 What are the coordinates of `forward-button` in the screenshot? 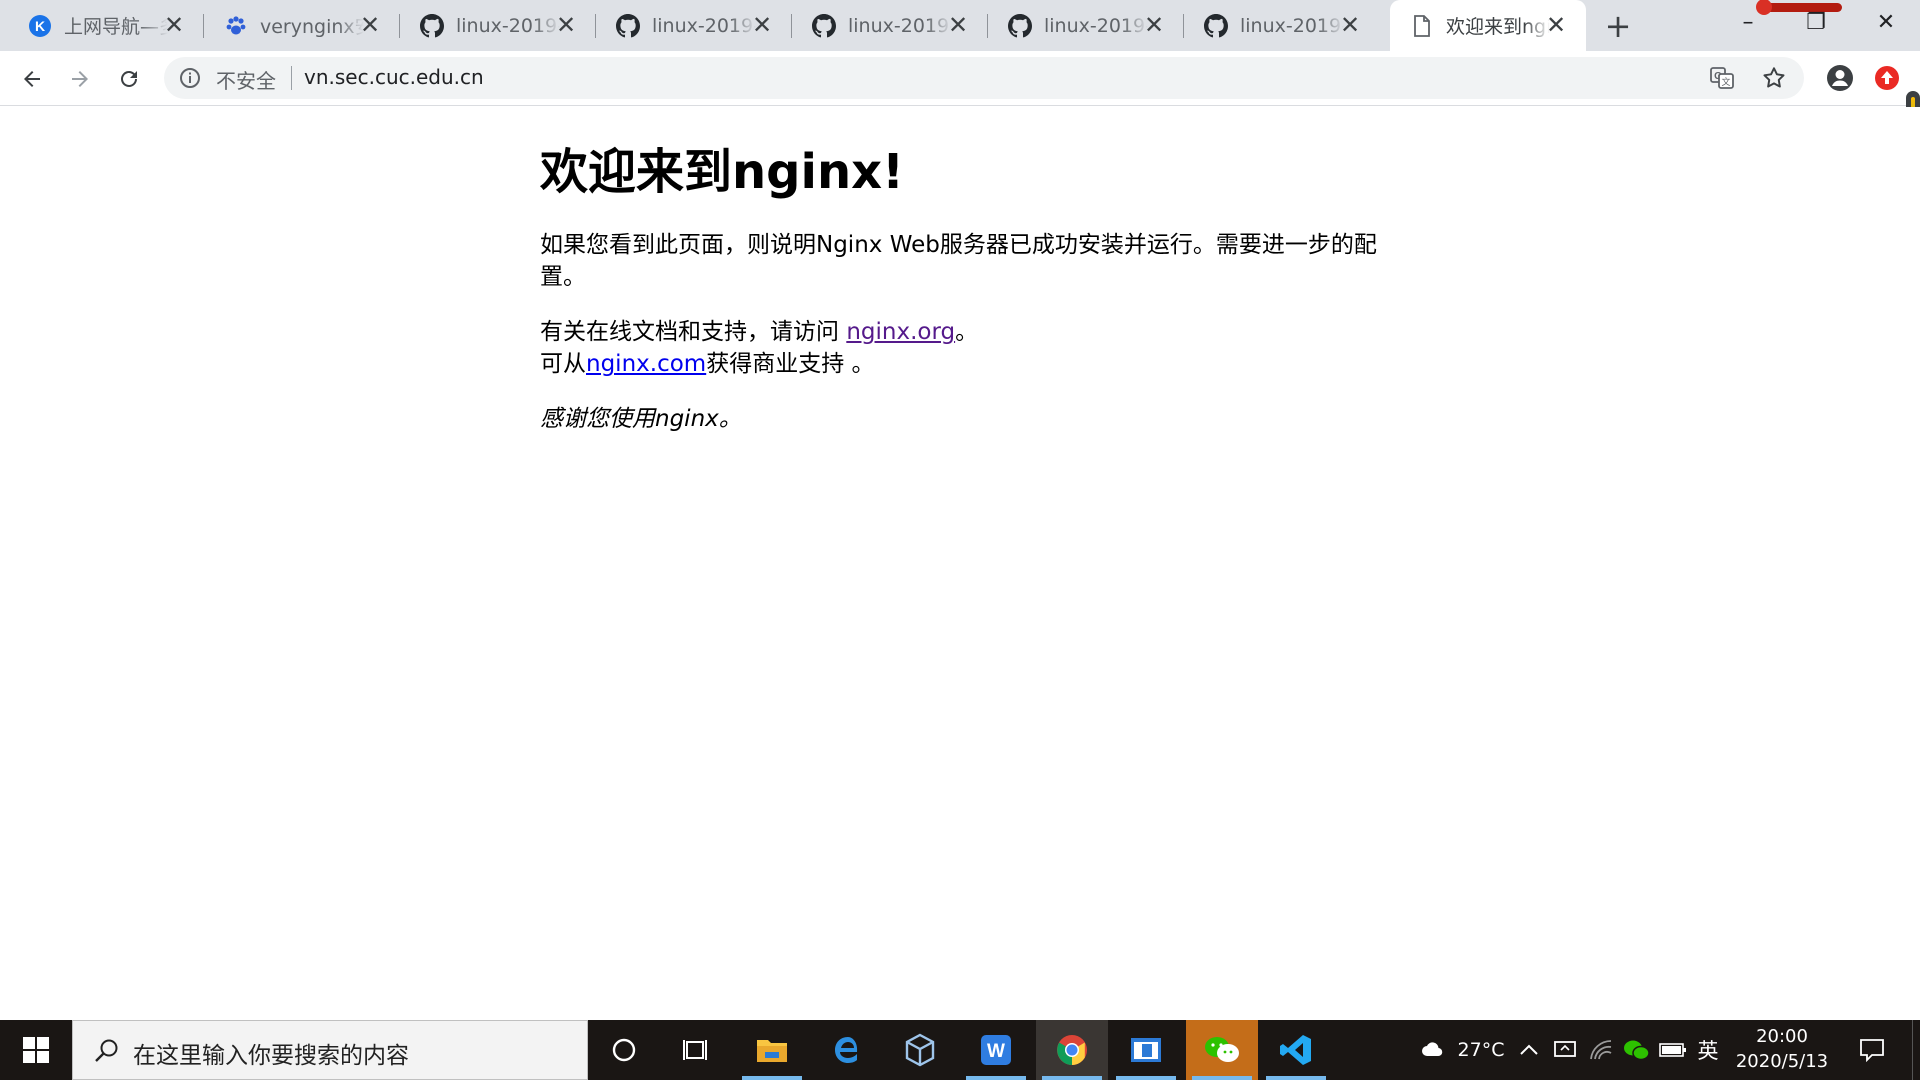 It's located at (80, 79).